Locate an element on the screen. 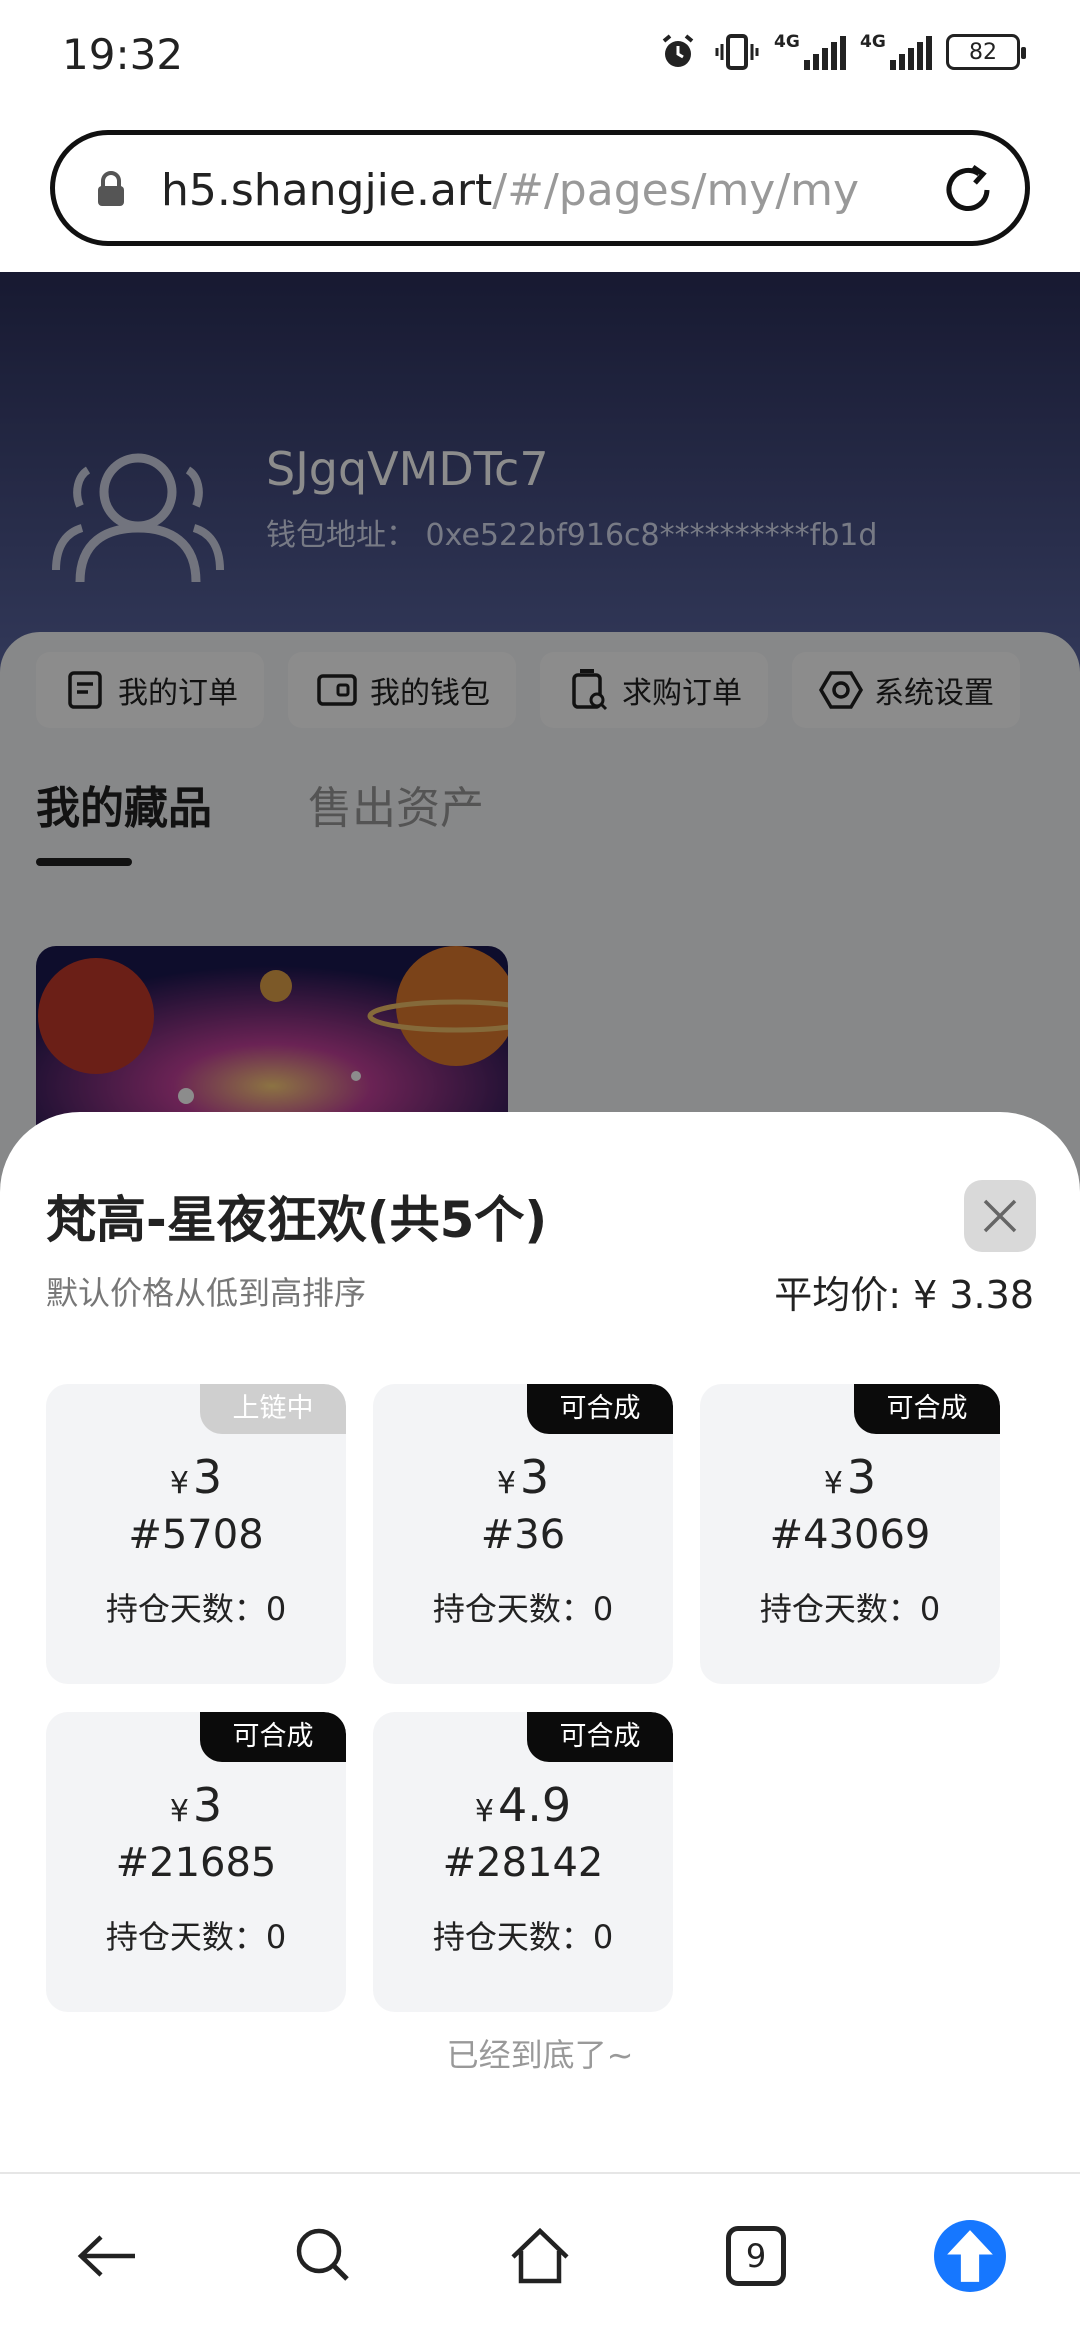  url-path: /#/pages/my/my is located at coordinates (676, 190).